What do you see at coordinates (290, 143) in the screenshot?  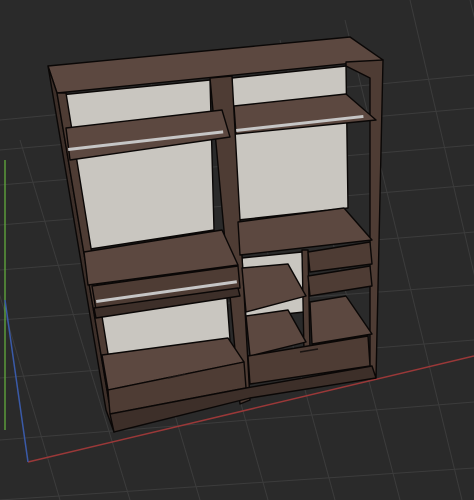 I see `back-panel-right-upper` at bounding box center [290, 143].